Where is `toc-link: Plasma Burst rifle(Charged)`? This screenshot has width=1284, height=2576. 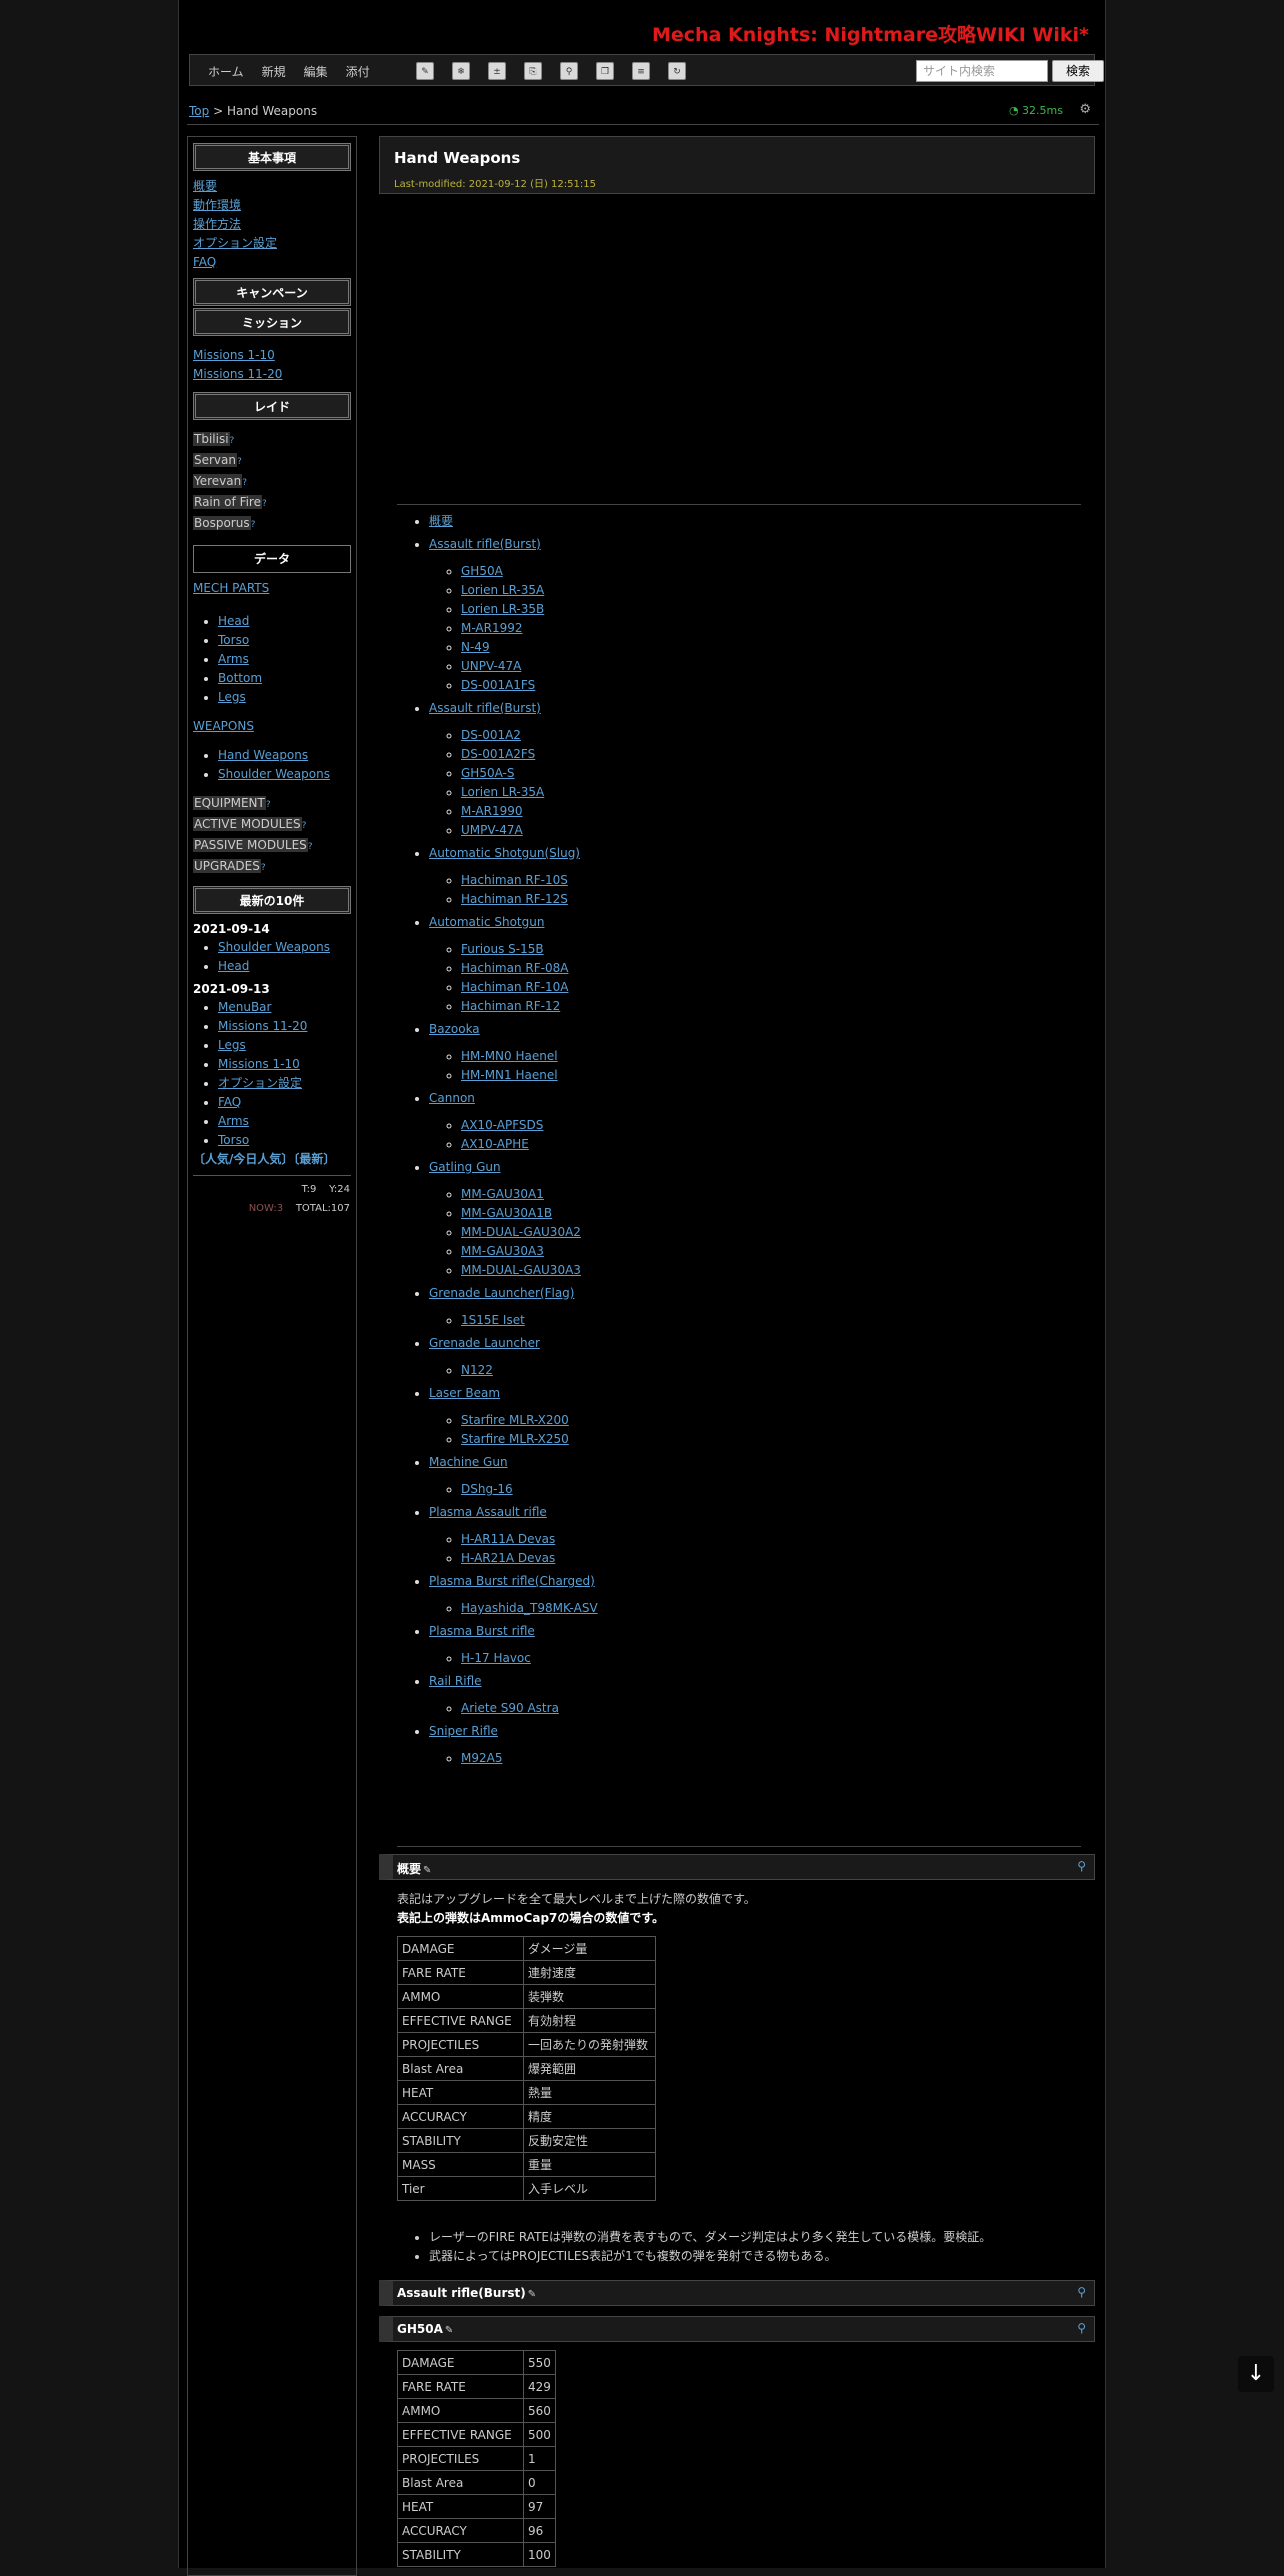 toc-link: Plasma Burst rifle(Charged) is located at coordinates (512, 1581).